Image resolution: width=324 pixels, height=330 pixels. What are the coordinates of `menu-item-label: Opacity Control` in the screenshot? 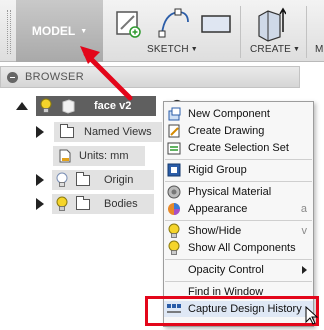 It's located at (226, 270).